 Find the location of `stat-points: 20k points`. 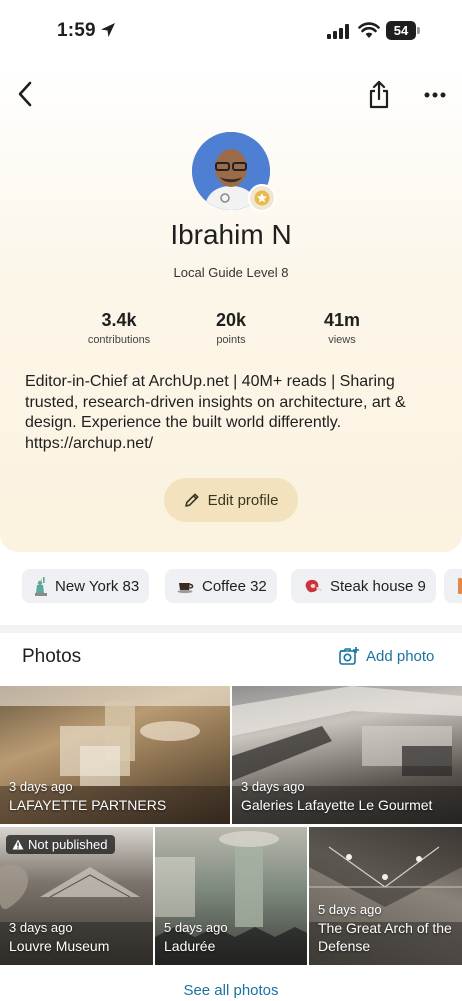

stat-points: 20k points is located at coordinates (231, 328).